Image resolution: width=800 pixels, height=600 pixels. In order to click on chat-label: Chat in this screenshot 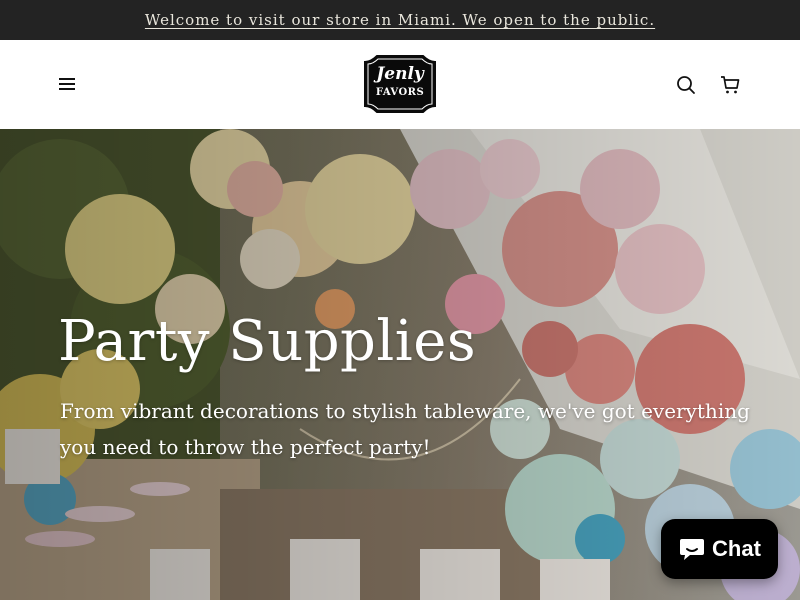, I will do `click(736, 548)`.